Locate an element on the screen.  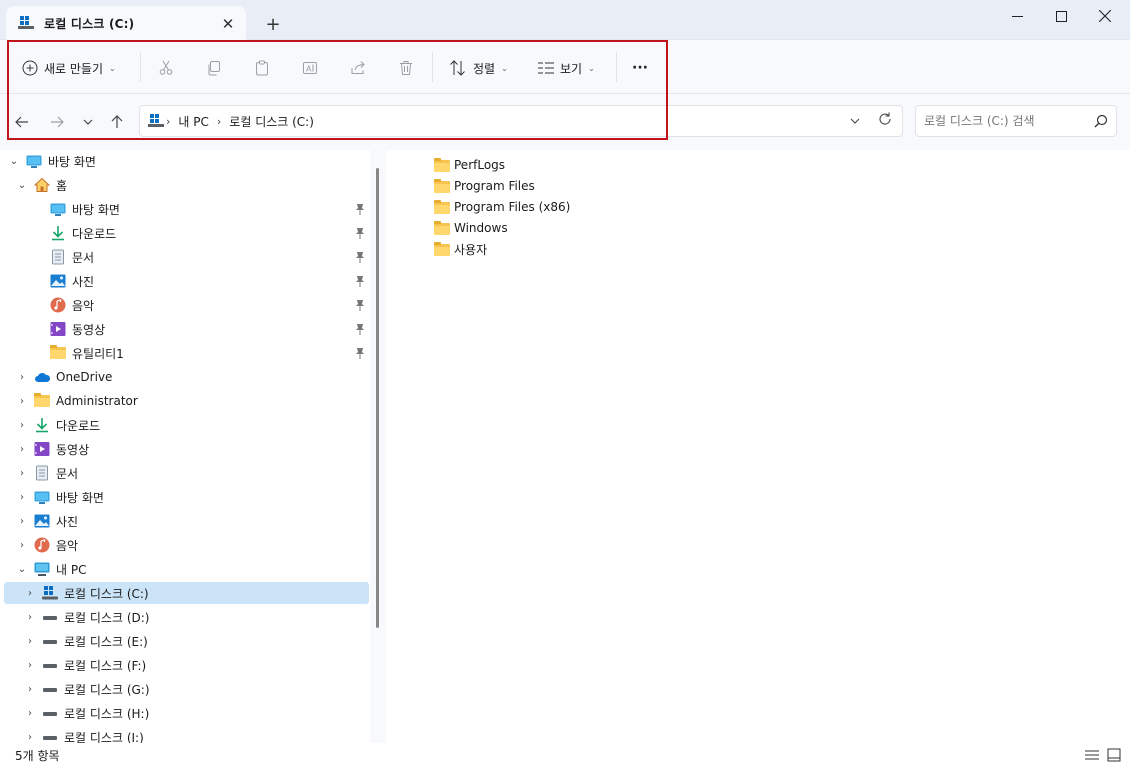
new-button: 새로 만들기 ⌄ is located at coordinates (69, 68).